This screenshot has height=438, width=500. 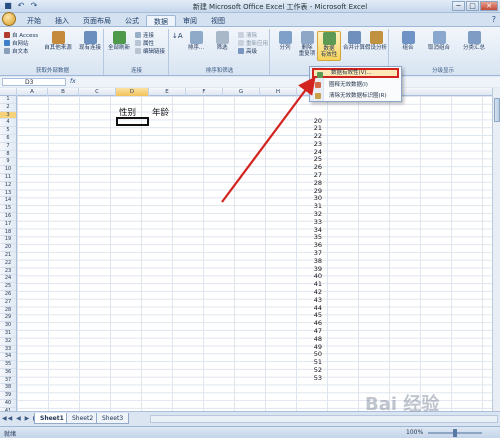 What do you see at coordinates (8, 194) in the screenshot?
I see `row-header: 13` at bounding box center [8, 194].